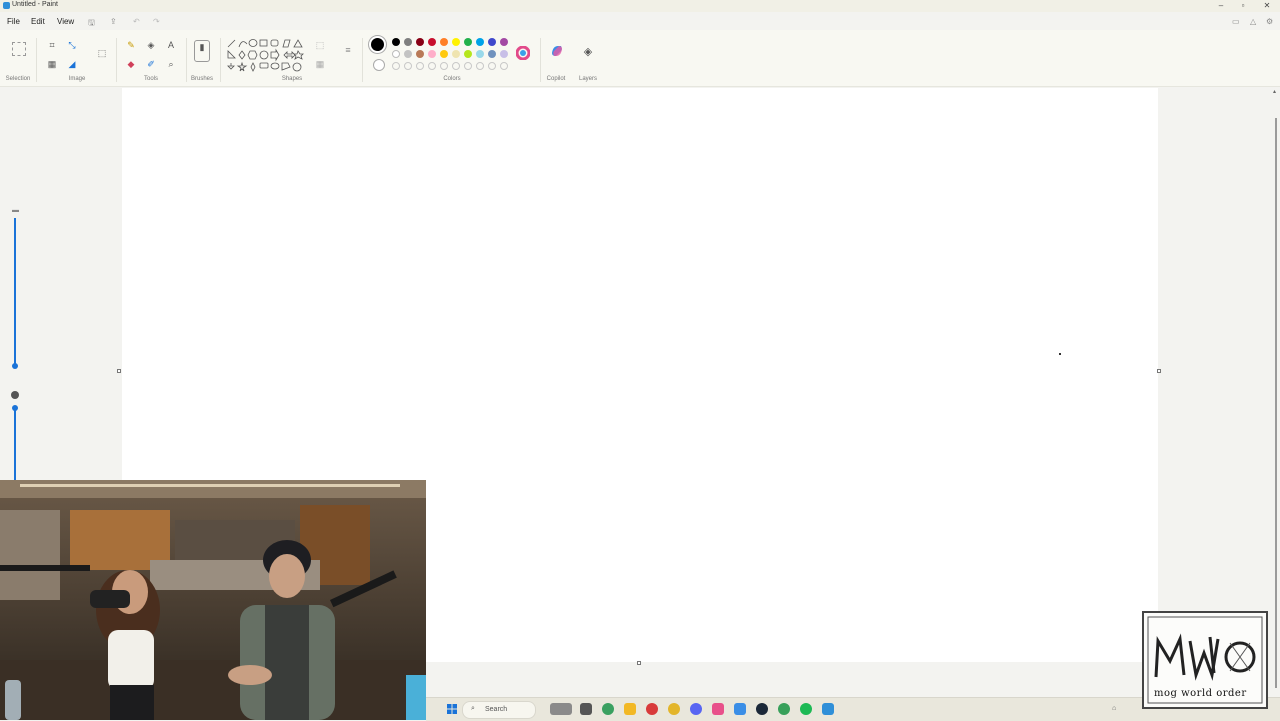  Describe the element at coordinates (91, 24) in the screenshot. I see `save-icon: 🖫` at that location.